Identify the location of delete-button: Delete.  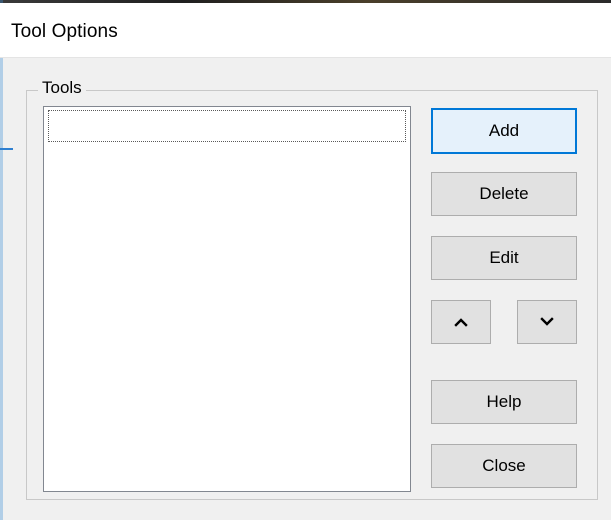
(504, 194).